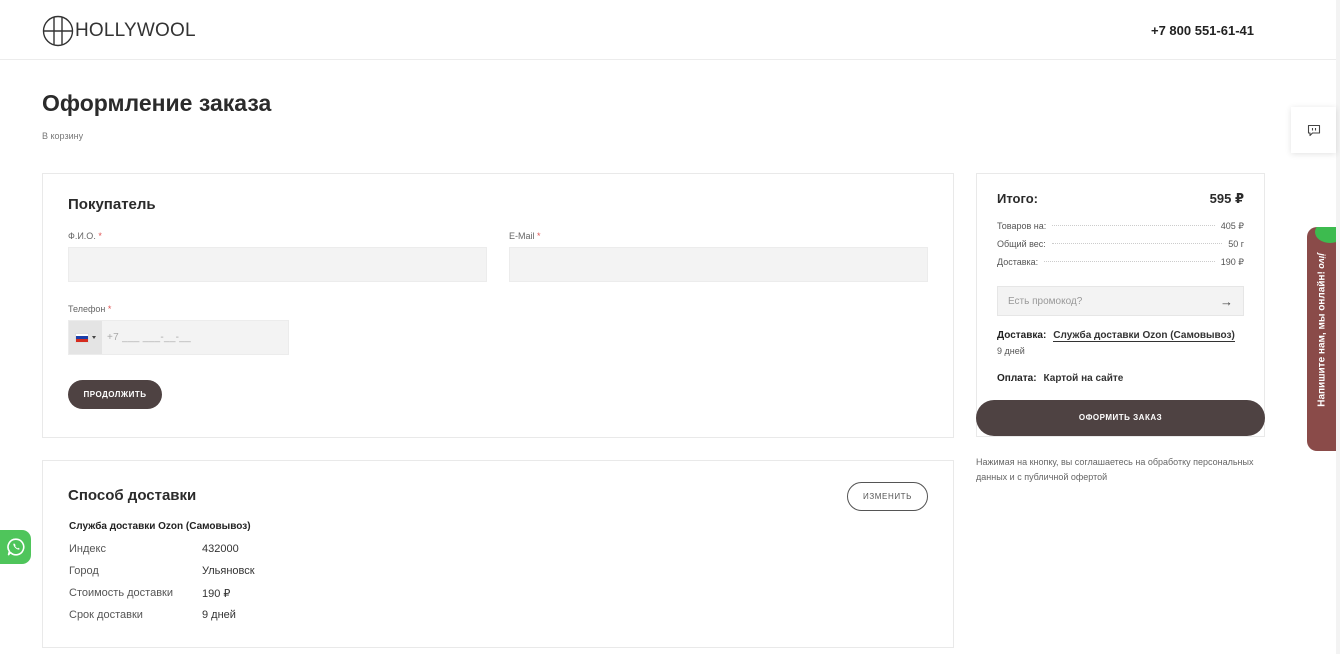  Describe the element at coordinates (1017, 378) in the screenshot. I see `summary-payment-key: Оплата:` at that location.